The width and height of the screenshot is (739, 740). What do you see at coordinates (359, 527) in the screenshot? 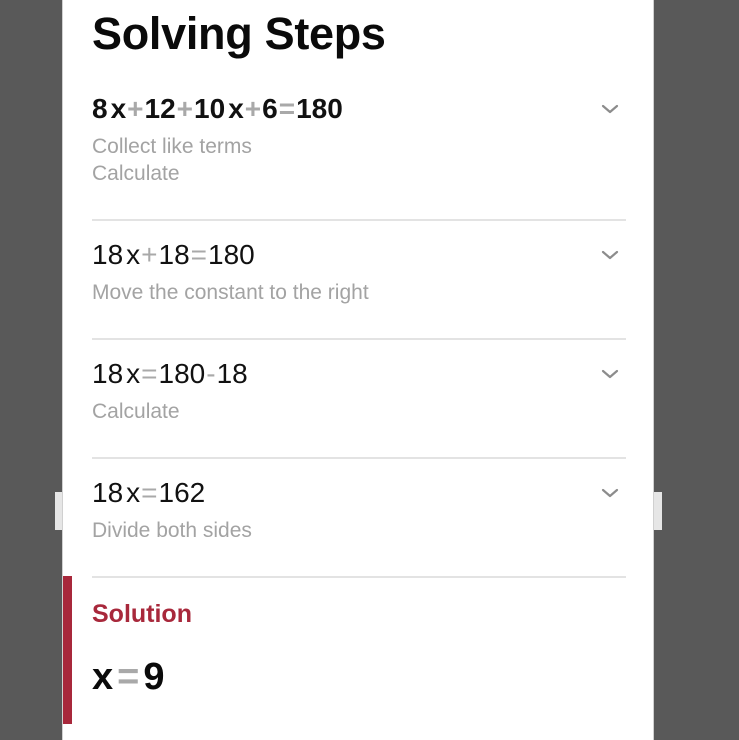
I see `step-item: 18 x=162 Divide both sides` at bounding box center [359, 527].